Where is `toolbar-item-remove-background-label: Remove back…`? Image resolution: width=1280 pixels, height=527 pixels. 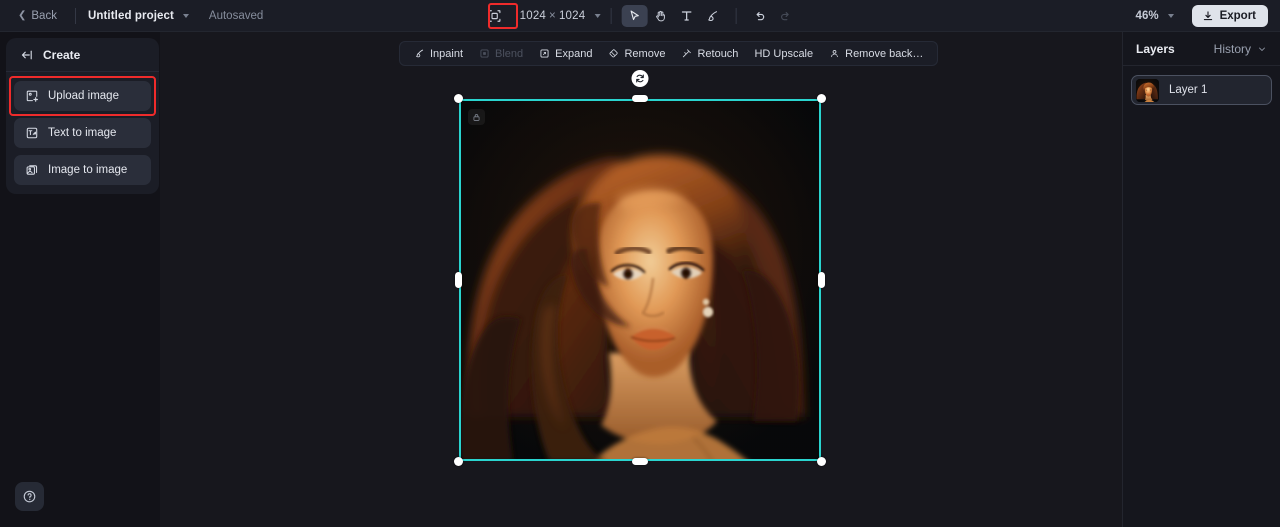
toolbar-item-remove-background-label: Remove back… is located at coordinates (884, 53).